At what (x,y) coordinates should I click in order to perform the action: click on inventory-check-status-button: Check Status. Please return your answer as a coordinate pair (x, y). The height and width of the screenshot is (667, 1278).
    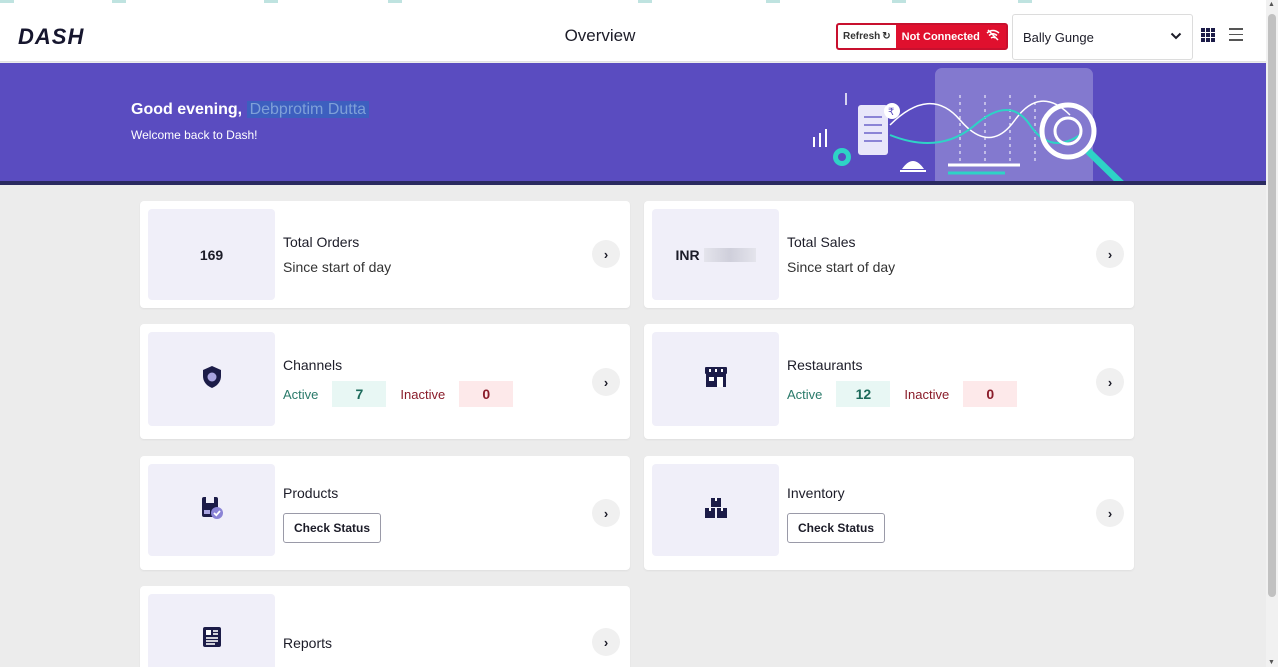
    Looking at the image, I should click on (836, 528).